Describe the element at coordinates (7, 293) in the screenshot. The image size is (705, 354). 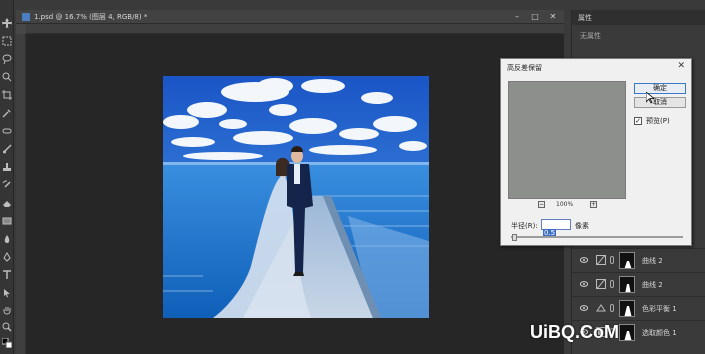
I see `path-select-tool-icon` at that location.